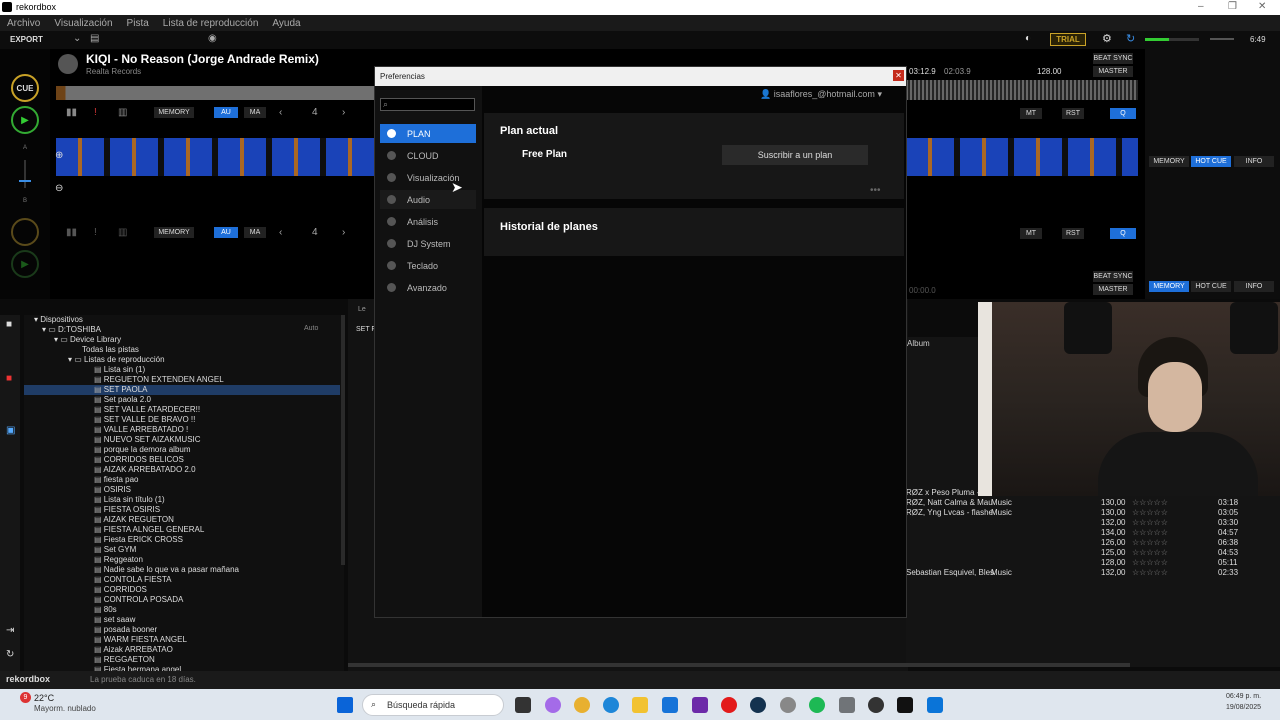 Image resolution: width=1280 pixels, height=720 pixels. What do you see at coordinates (182, 410) in the screenshot?
I see `playlist-item: ▤ SET VALLE ATARDECER!!` at bounding box center [182, 410].